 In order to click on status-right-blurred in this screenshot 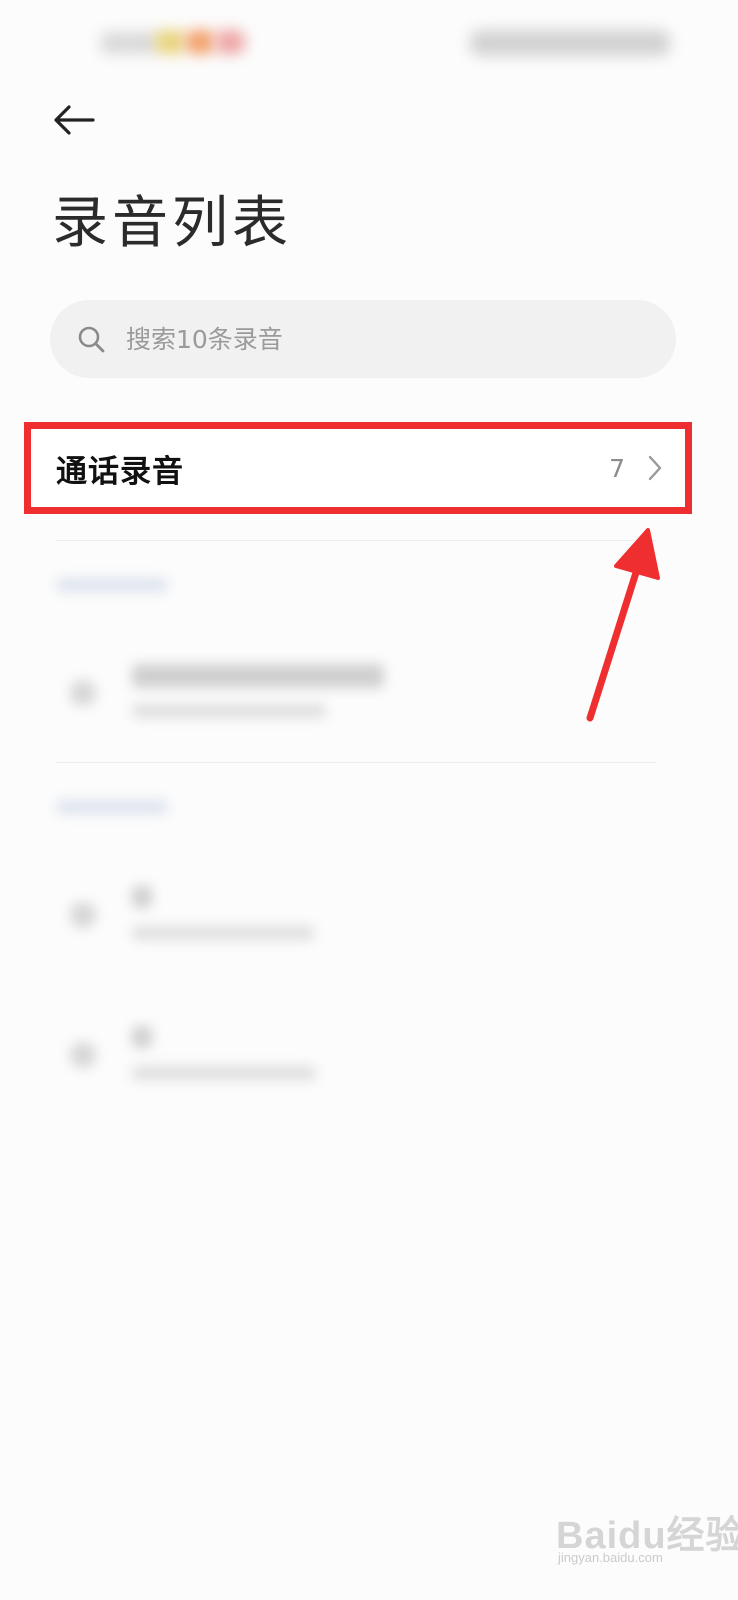, I will do `click(570, 43)`.